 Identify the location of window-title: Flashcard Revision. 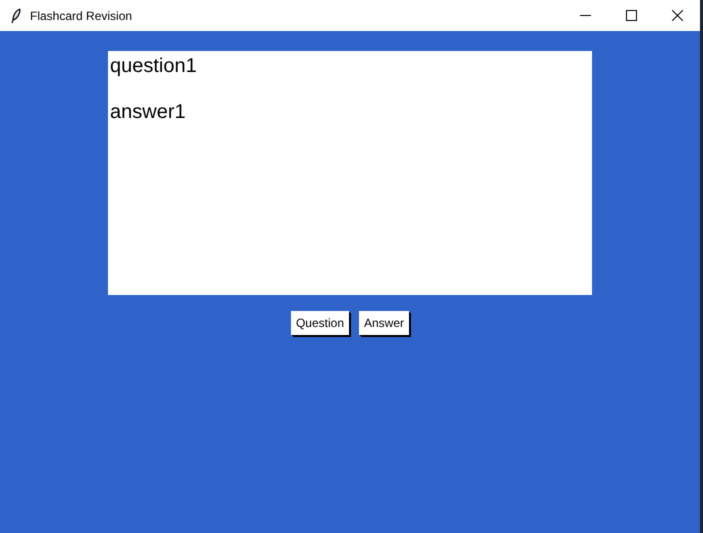
(81, 16).